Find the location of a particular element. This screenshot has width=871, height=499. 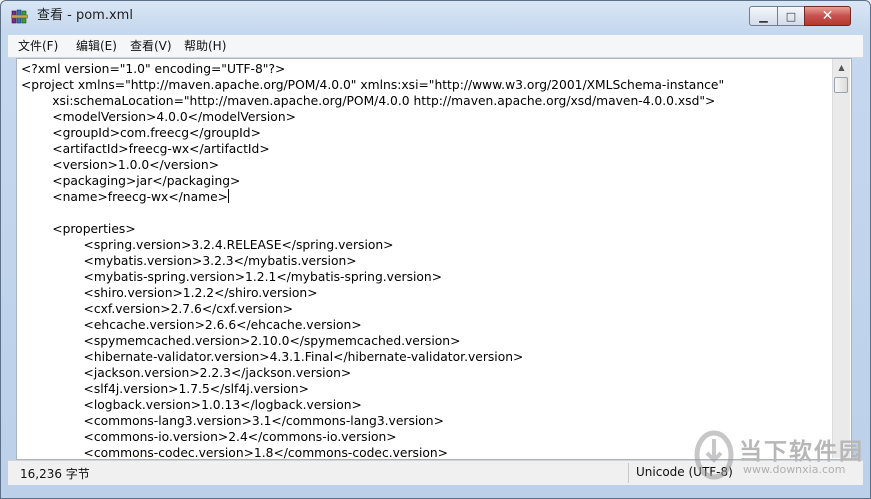

close-icon: ✕ is located at coordinates (827, 16).